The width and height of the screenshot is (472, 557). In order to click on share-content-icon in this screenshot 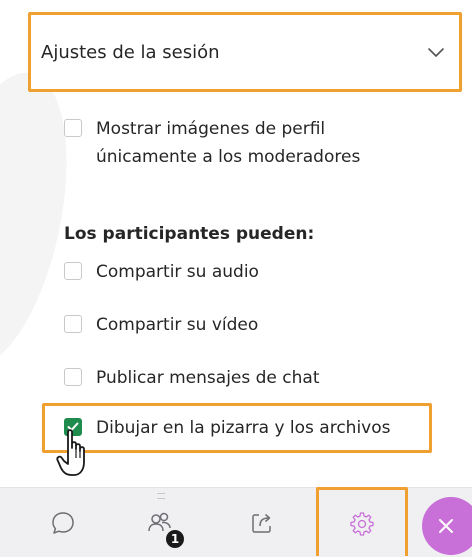, I will do `click(261, 523)`.